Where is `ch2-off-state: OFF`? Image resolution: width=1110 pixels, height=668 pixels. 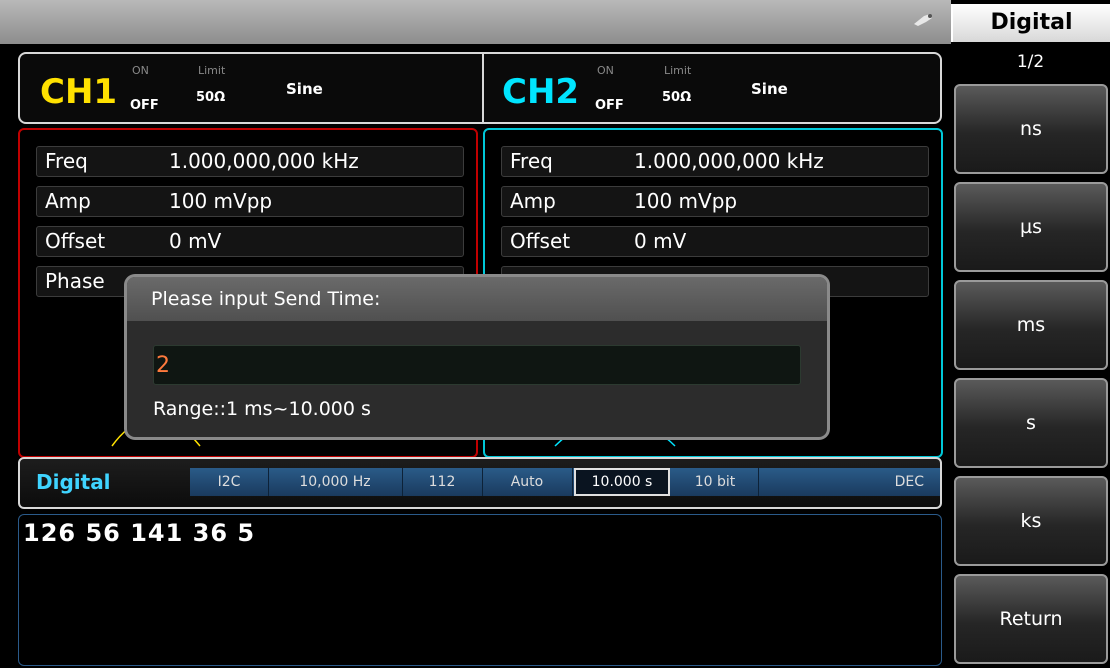
ch2-off-state: OFF is located at coordinates (609, 105).